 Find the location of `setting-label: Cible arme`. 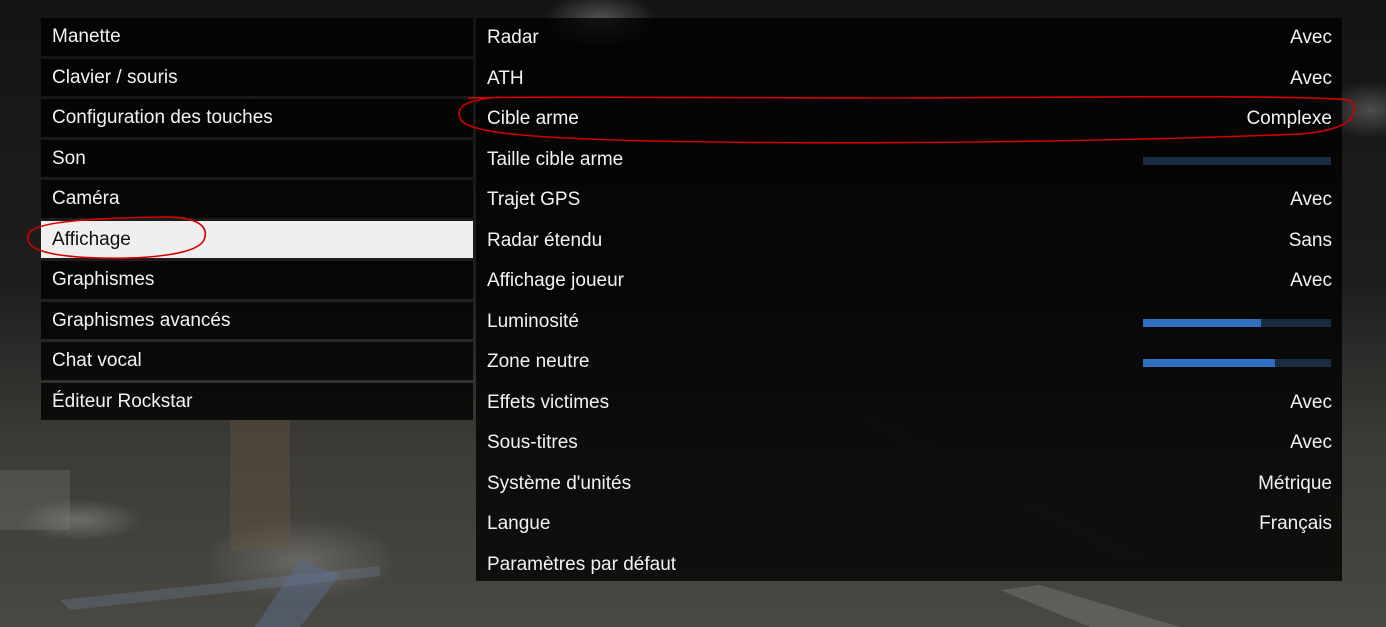

setting-label: Cible arme is located at coordinates (533, 118).